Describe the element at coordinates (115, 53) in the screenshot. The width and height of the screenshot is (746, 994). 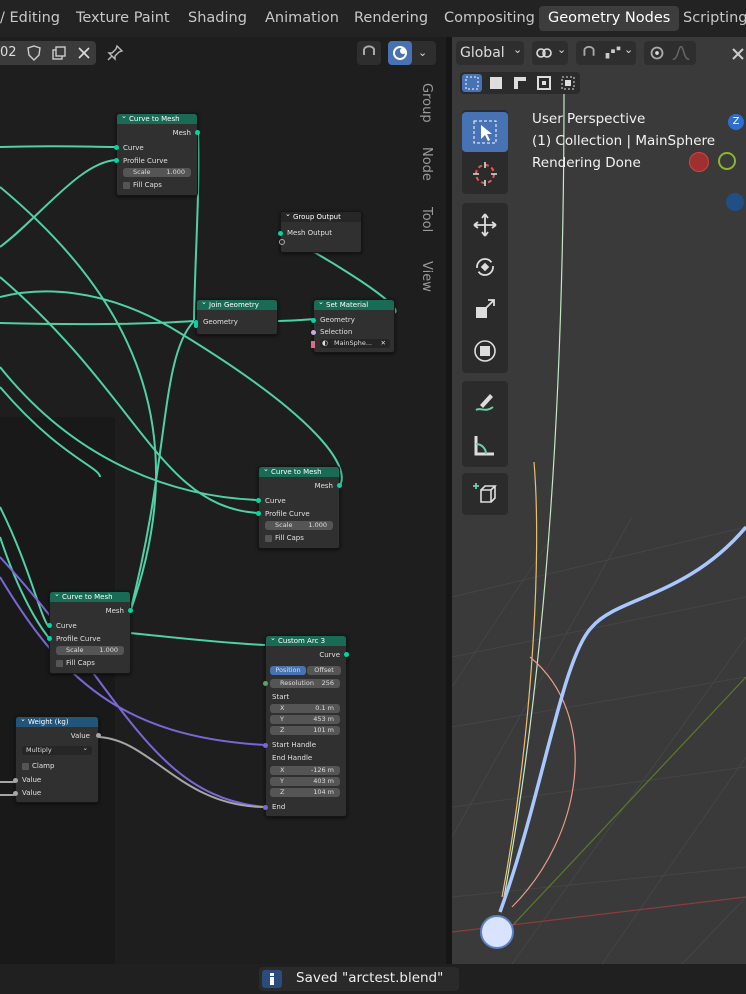
I see `pin-icon` at that location.